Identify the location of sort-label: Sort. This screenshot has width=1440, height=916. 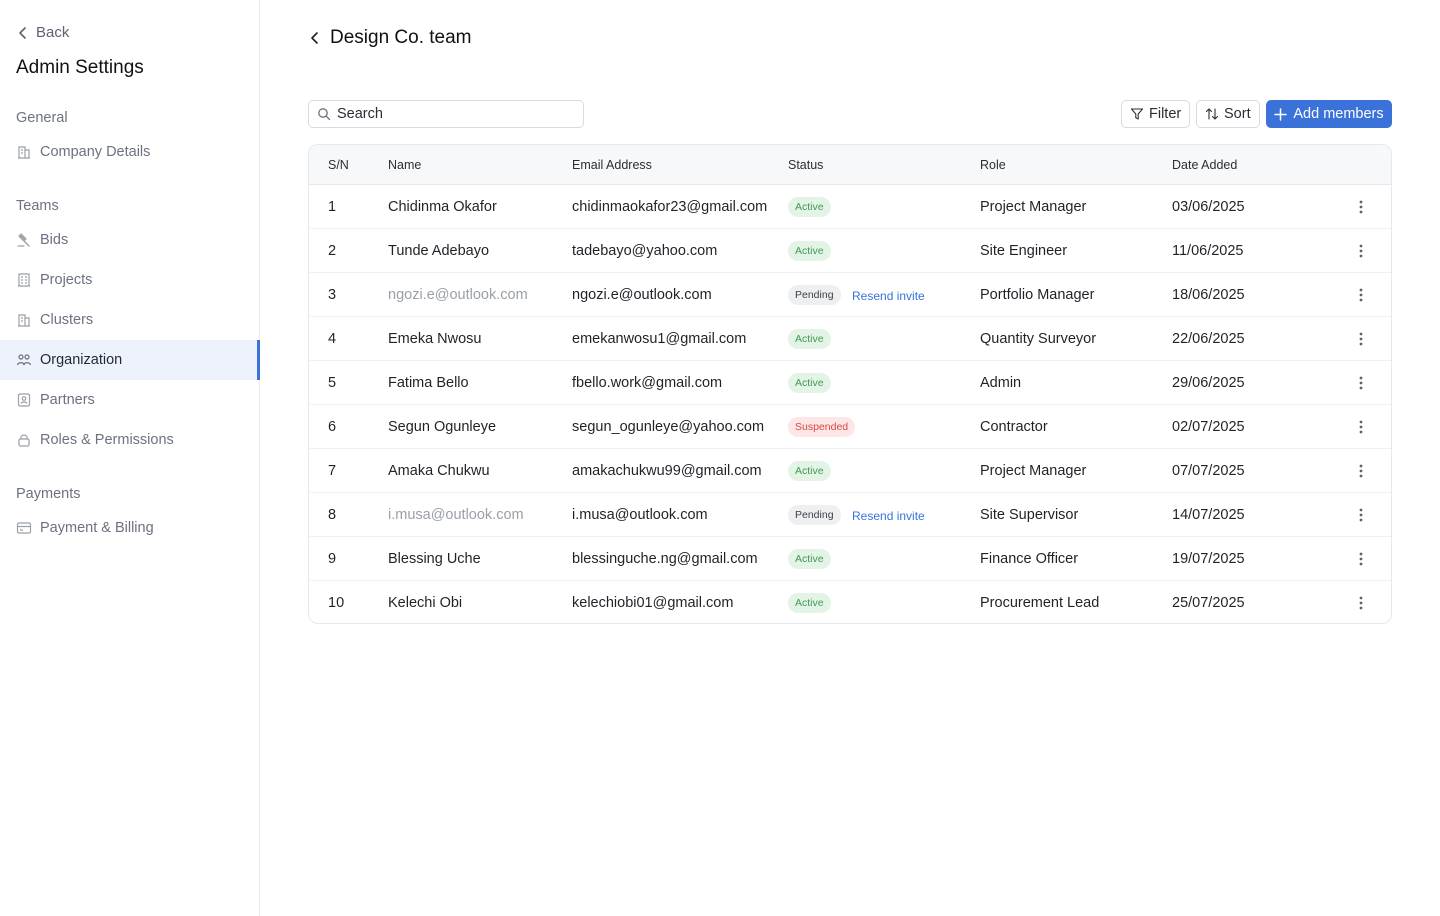
(1237, 114).